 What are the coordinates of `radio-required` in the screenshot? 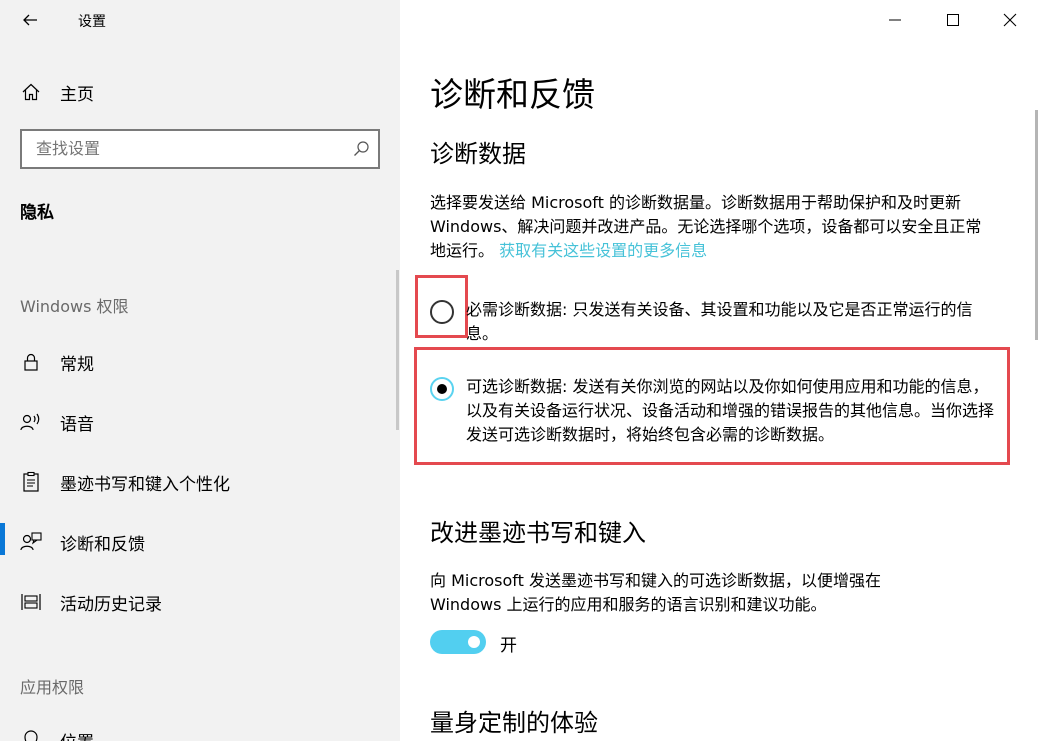 It's located at (442, 312).